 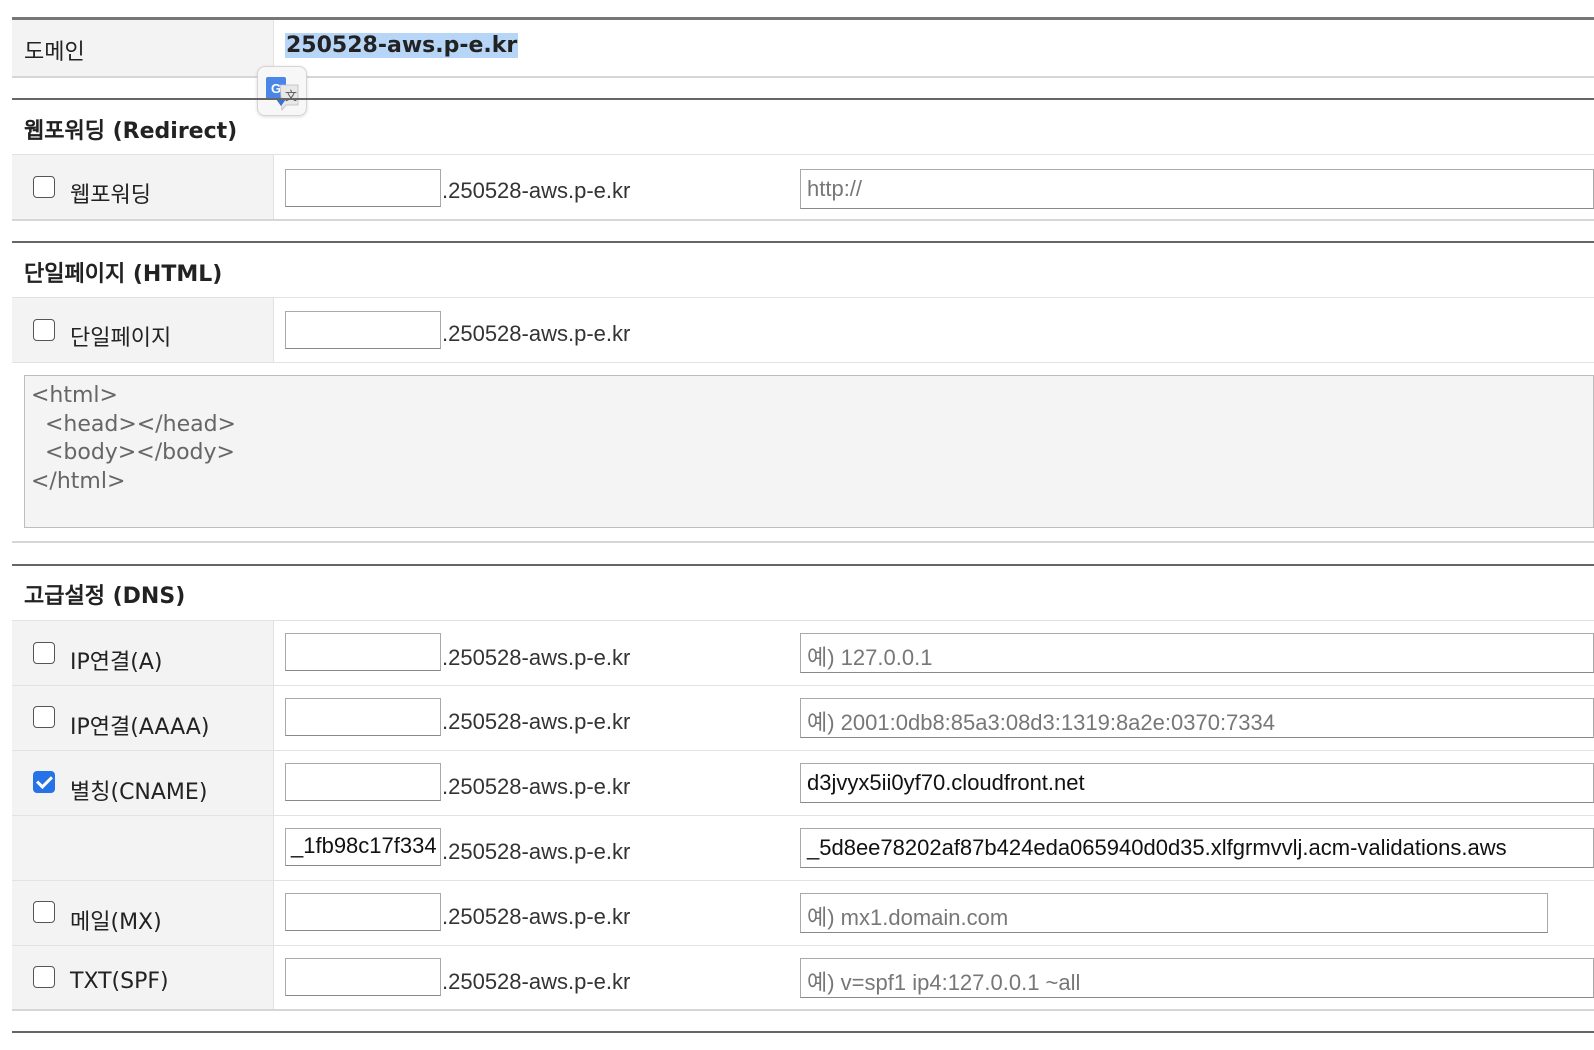 What do you see at coordinates (402, 45) in the screenshot?
I see `domain-value: 250528-aws.p-e.kr` at bounding box center [402, 45].